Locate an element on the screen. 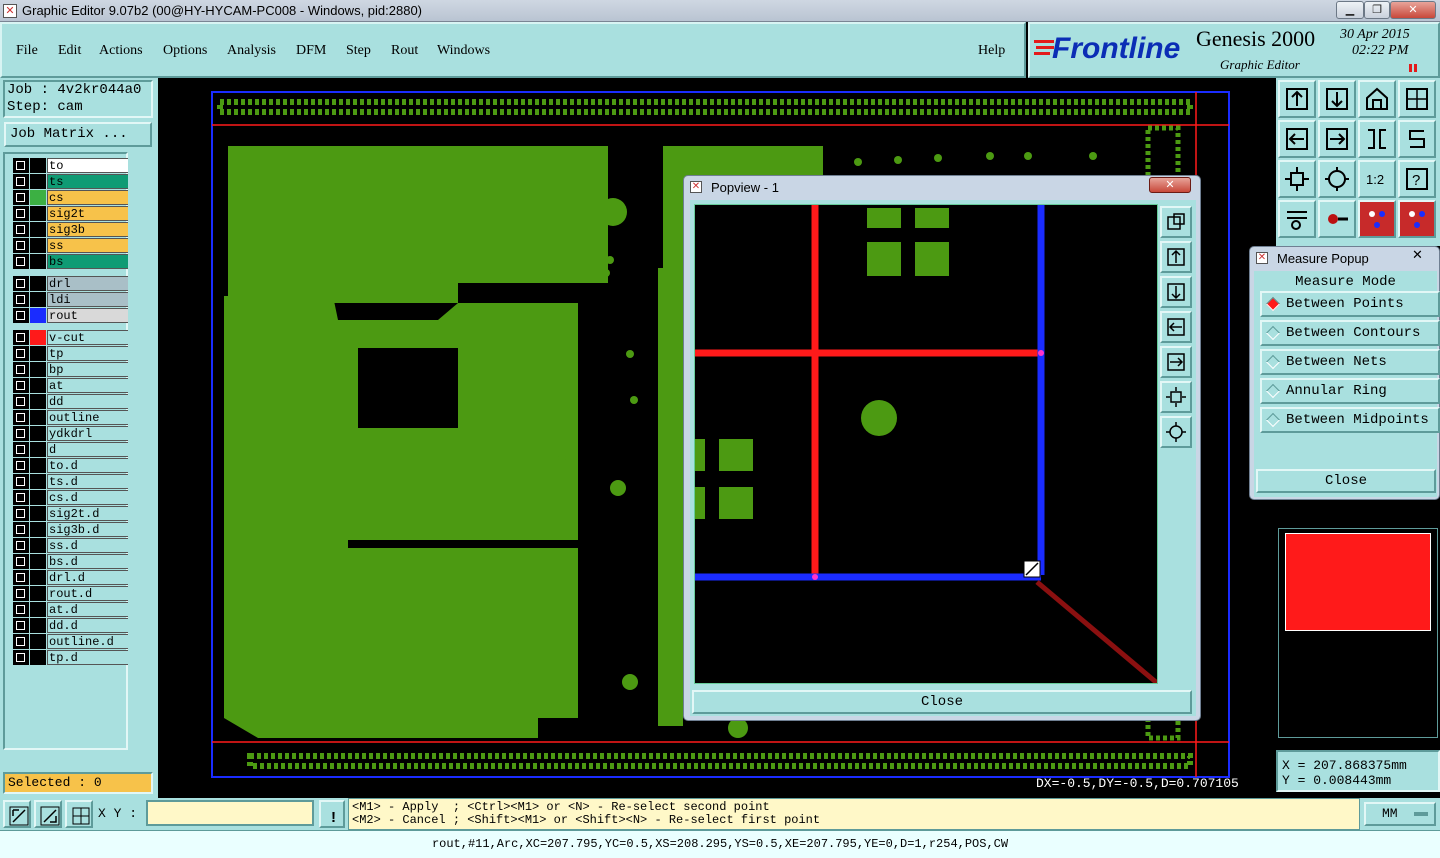 The height and width of the screenshot is (858, 1440). pan-down-icon is located at coordinates (1337, 99).